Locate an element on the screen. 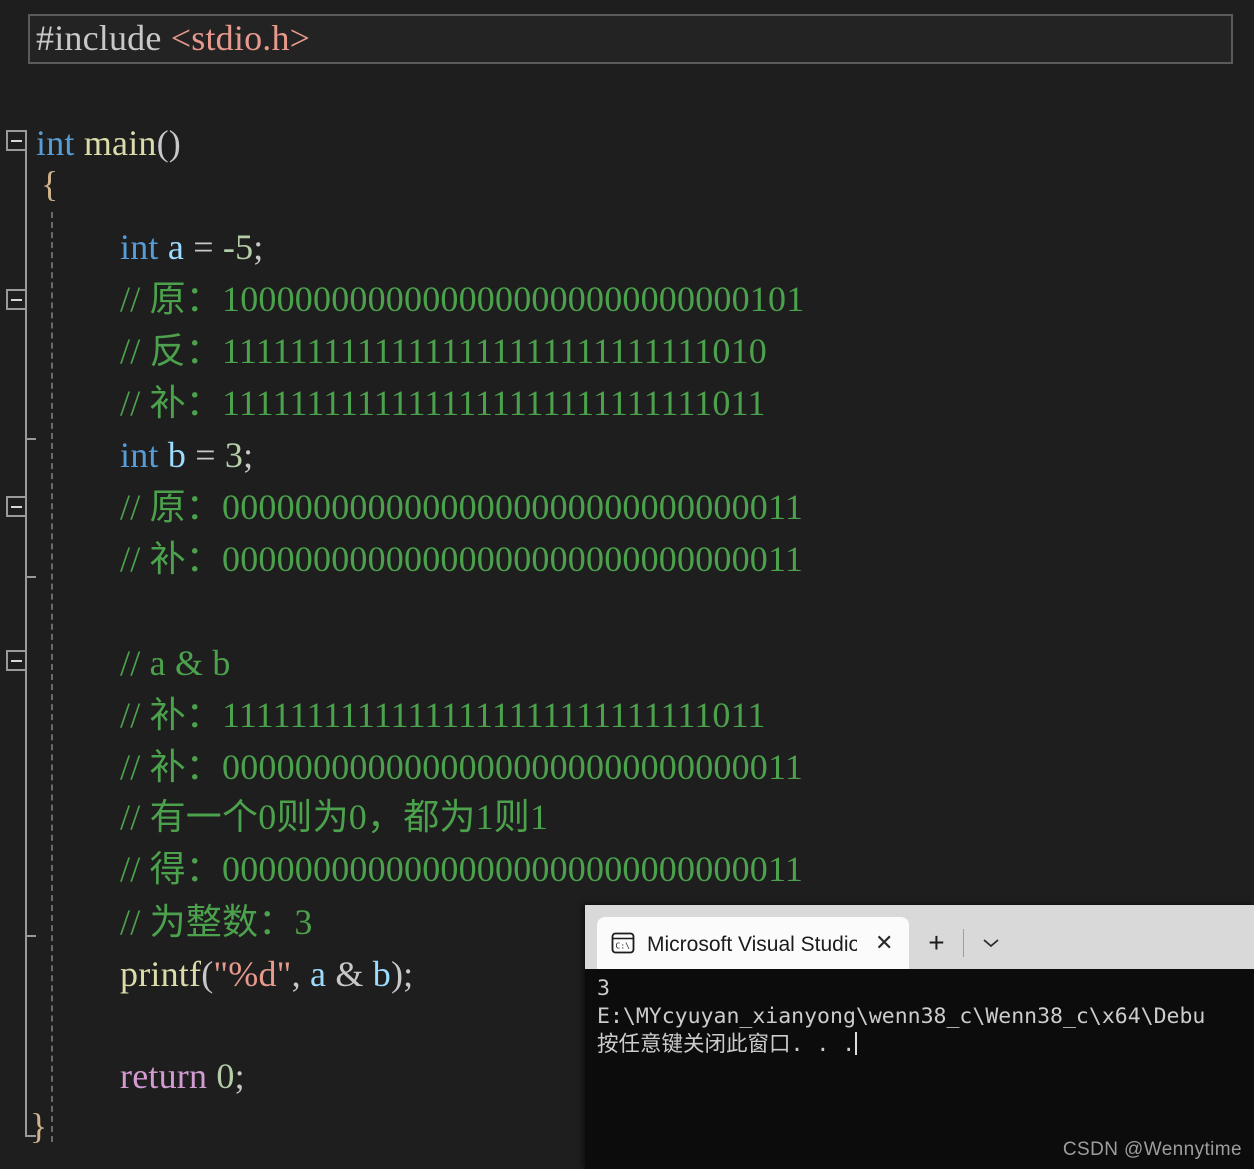 The width and height of the screenshot is (1254, 1169). code-line-comment-bu-a2: // 补：11111111111111111111111111111011 is located at coordinates (443, 715).